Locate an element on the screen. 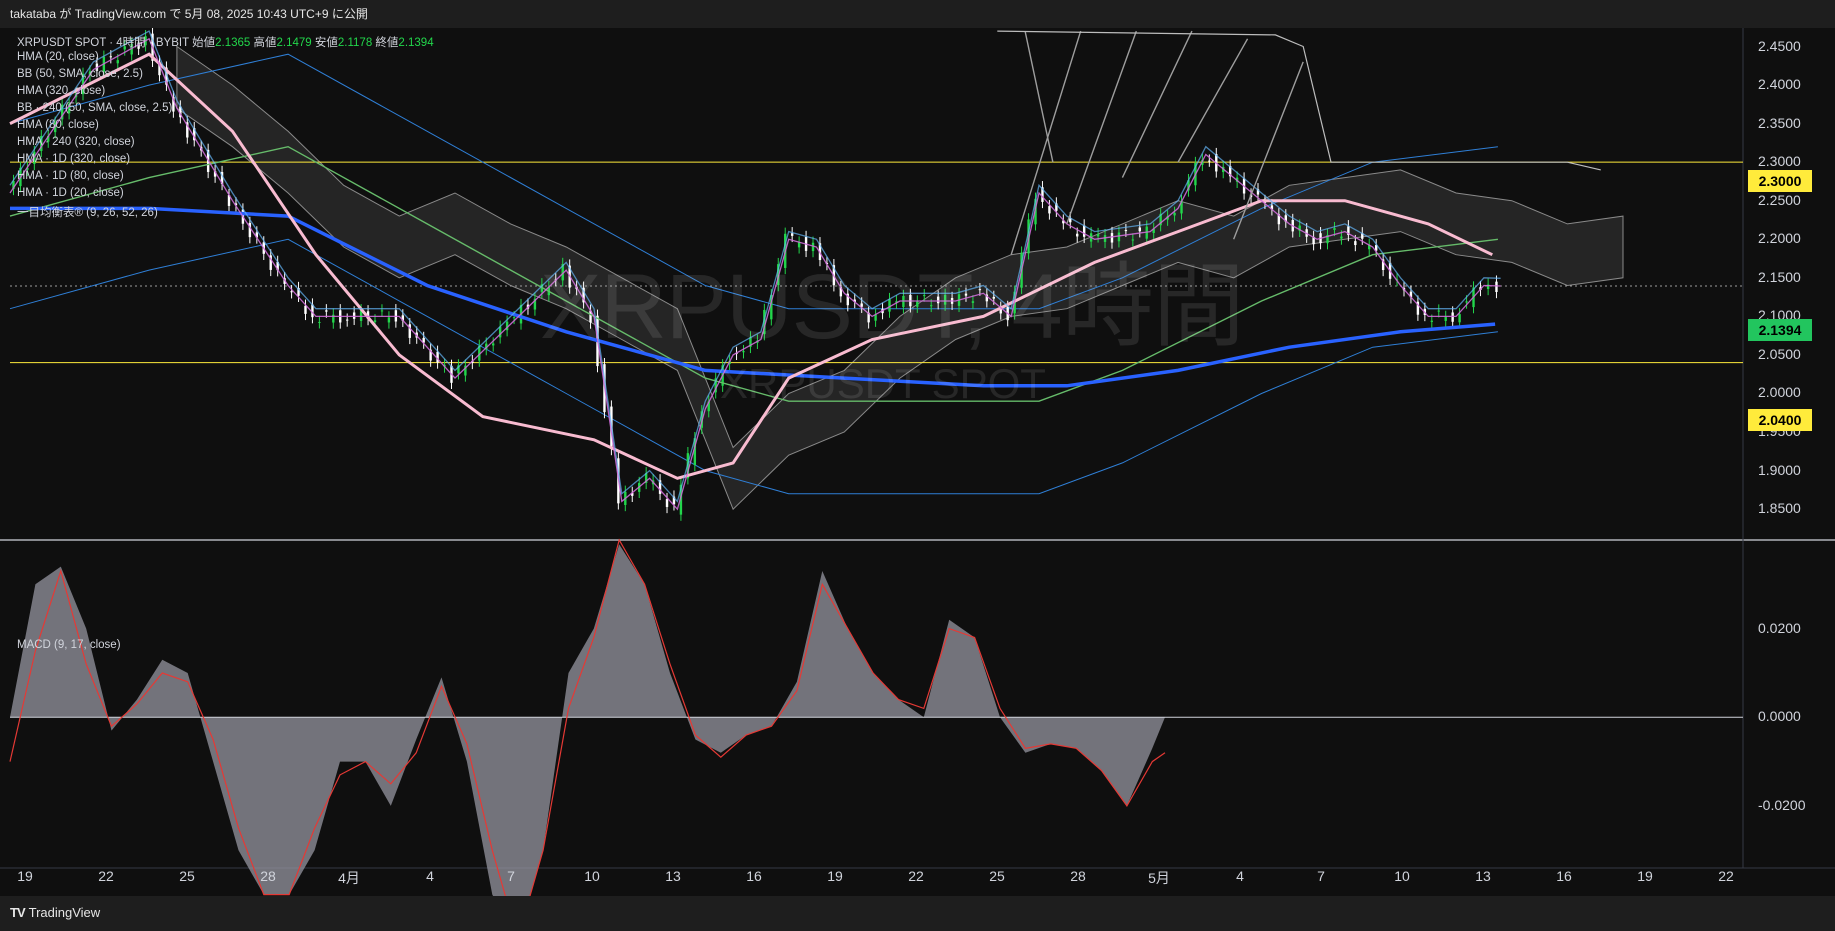  macd-tick-label: -0.0200 is located at coordinates (1782, 804).